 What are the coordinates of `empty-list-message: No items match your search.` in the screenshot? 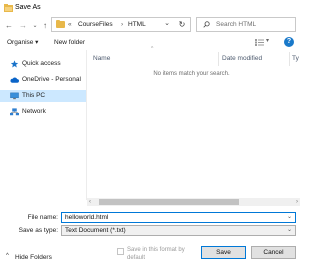 It's located at (191, 74).